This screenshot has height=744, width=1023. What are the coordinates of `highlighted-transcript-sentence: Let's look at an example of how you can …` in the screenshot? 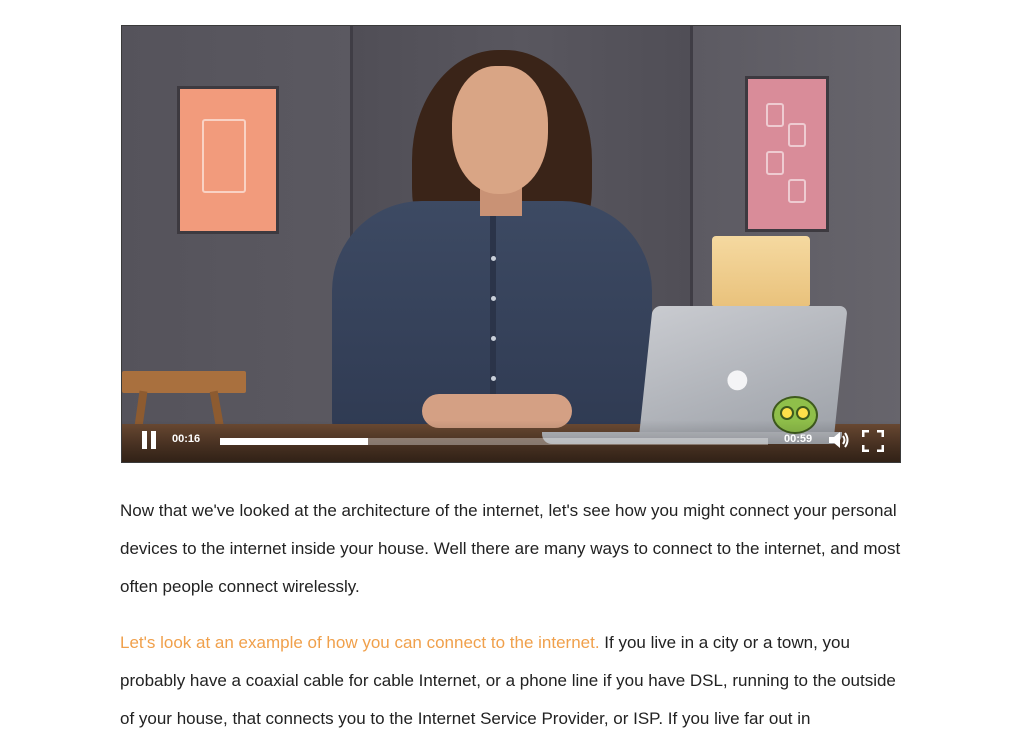 It's located at (360, 642).